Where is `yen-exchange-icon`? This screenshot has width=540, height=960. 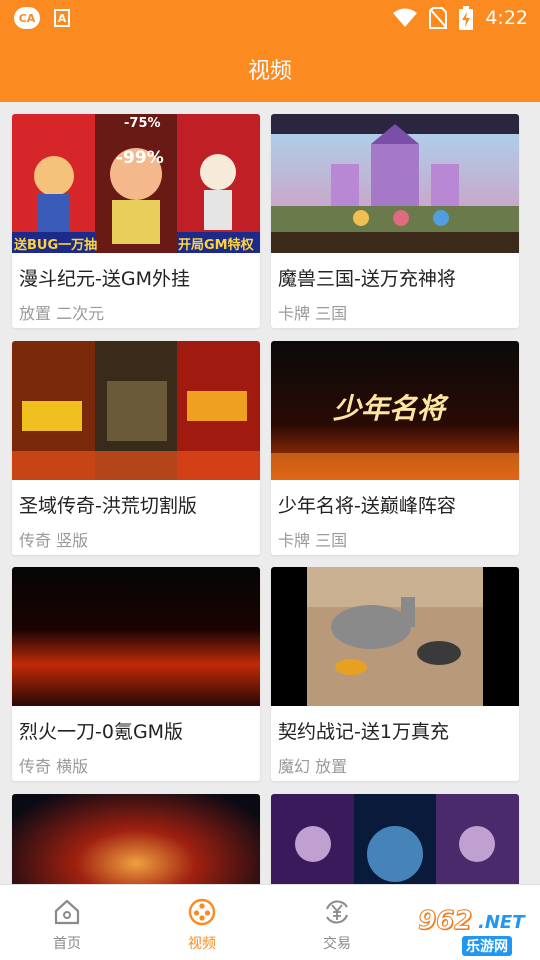
yen-exchange-icon is located at coordinates (337, 912).